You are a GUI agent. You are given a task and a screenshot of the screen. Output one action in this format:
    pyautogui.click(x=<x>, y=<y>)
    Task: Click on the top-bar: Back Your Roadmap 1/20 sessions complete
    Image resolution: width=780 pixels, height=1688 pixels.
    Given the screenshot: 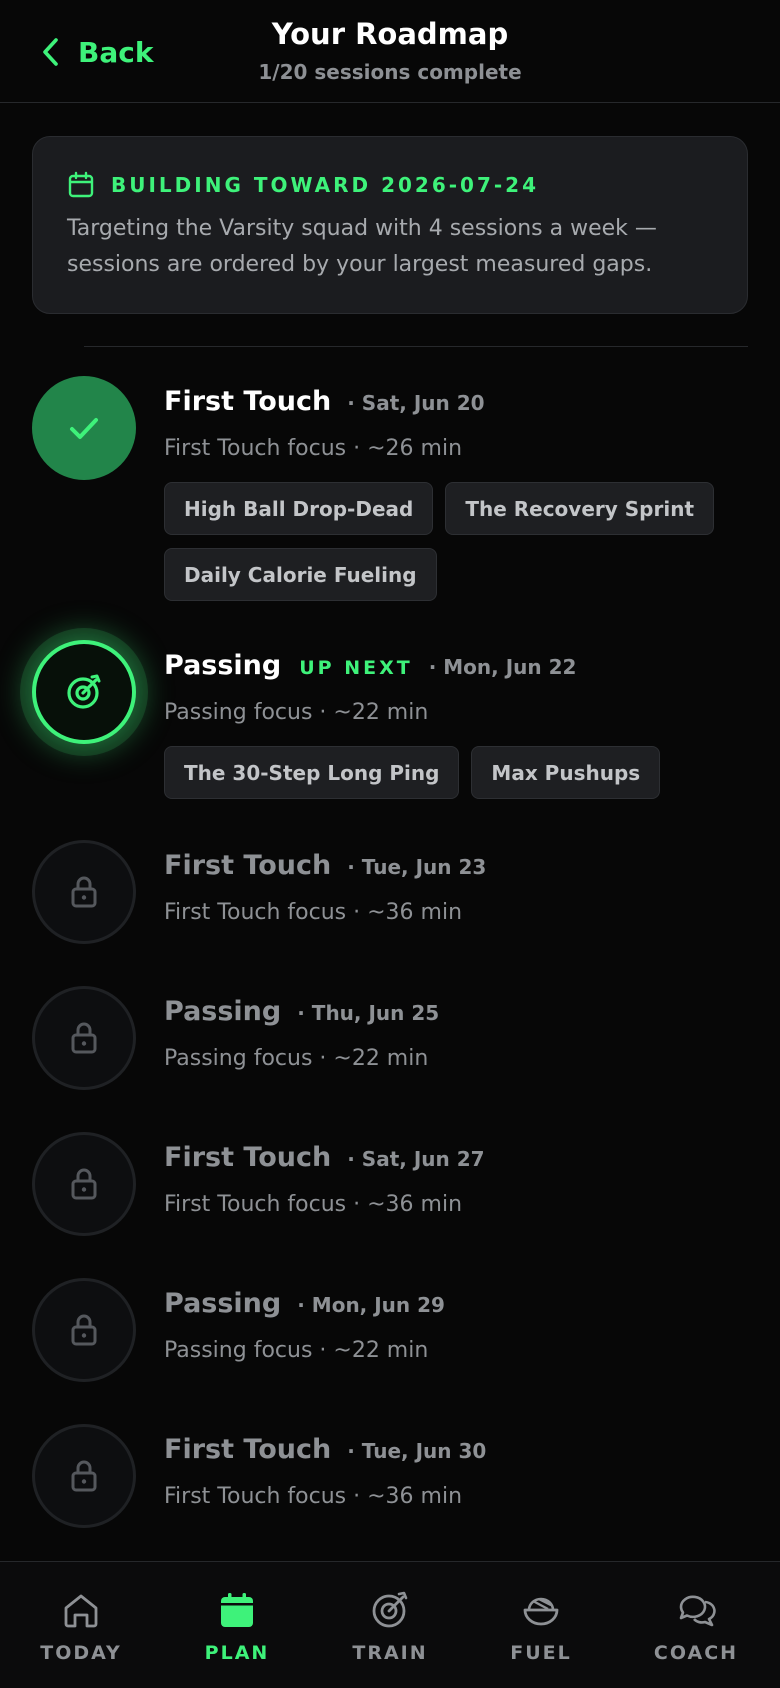 What is the action you would take?
    pyautogui.click(x=390, y=51)
    